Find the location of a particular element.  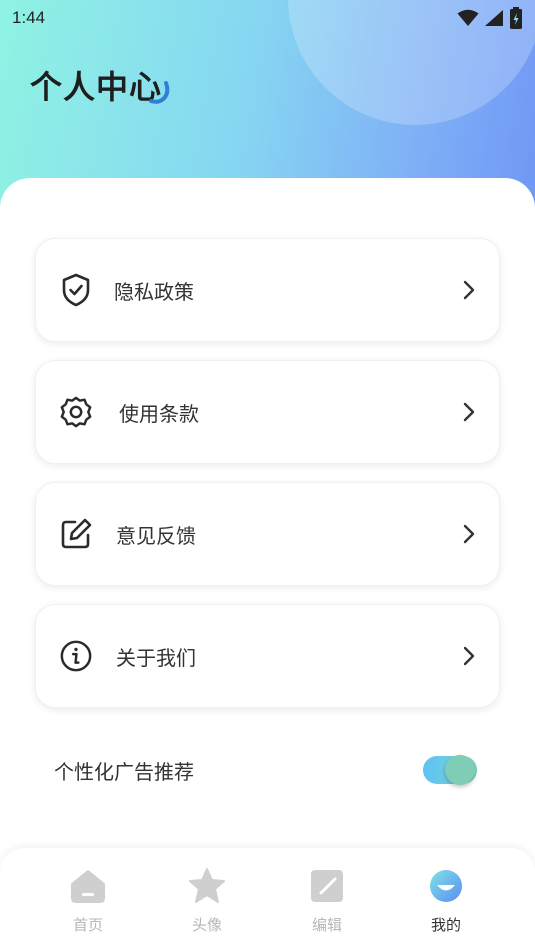

wifi-icon is located at coordinates (468, 17).